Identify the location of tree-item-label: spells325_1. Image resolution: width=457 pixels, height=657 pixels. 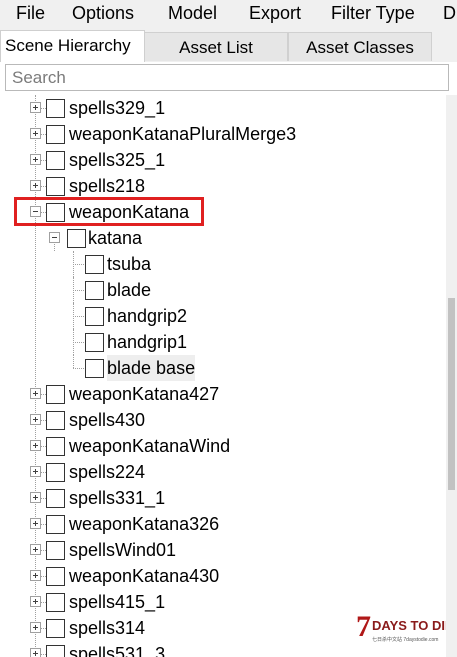
(117, 160).